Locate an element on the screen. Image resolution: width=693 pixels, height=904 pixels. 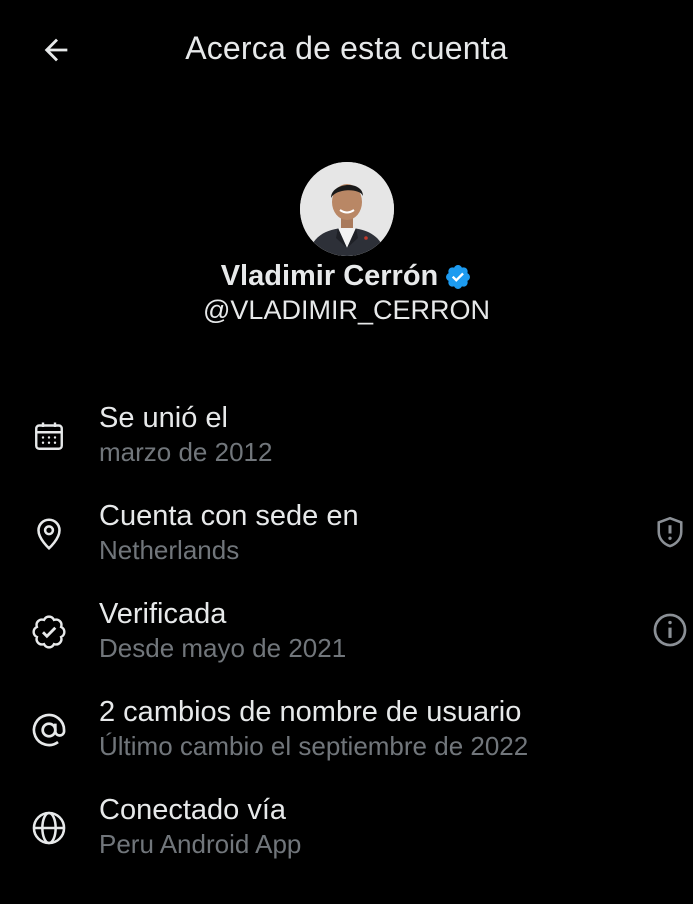
info-title: 2 cambios de nombre de usuario is located at coordinates (310, 712).